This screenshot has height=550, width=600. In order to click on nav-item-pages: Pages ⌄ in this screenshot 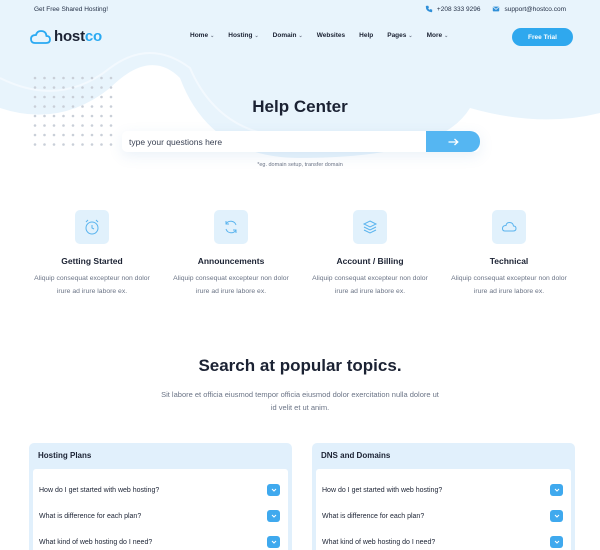, I will do `click(399, 35)`.